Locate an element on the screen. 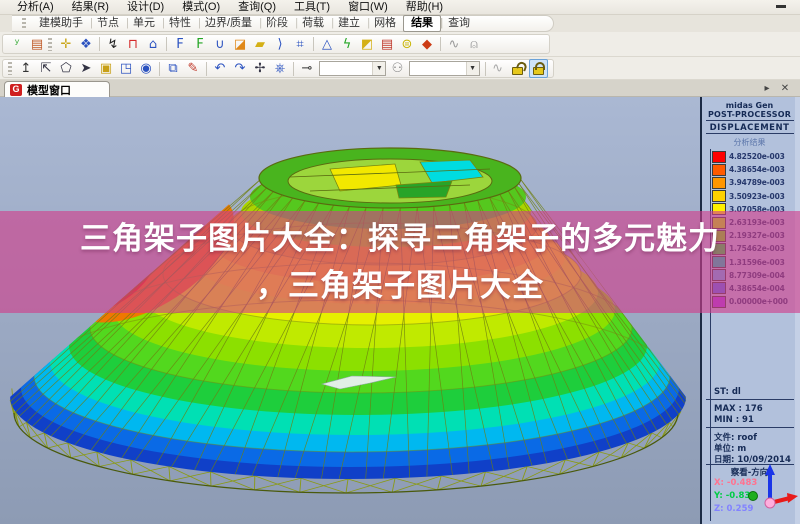  legend-entry: 3.94789e-003 is located at coordinates (750, 182).